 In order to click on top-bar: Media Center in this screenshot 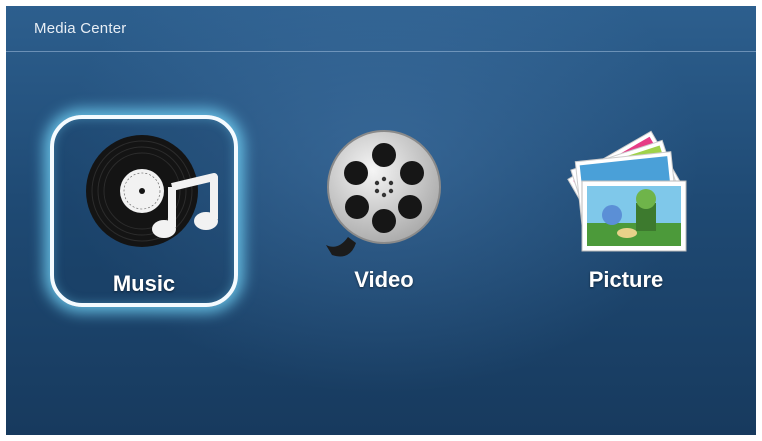, I will do `click(381, 29)`.